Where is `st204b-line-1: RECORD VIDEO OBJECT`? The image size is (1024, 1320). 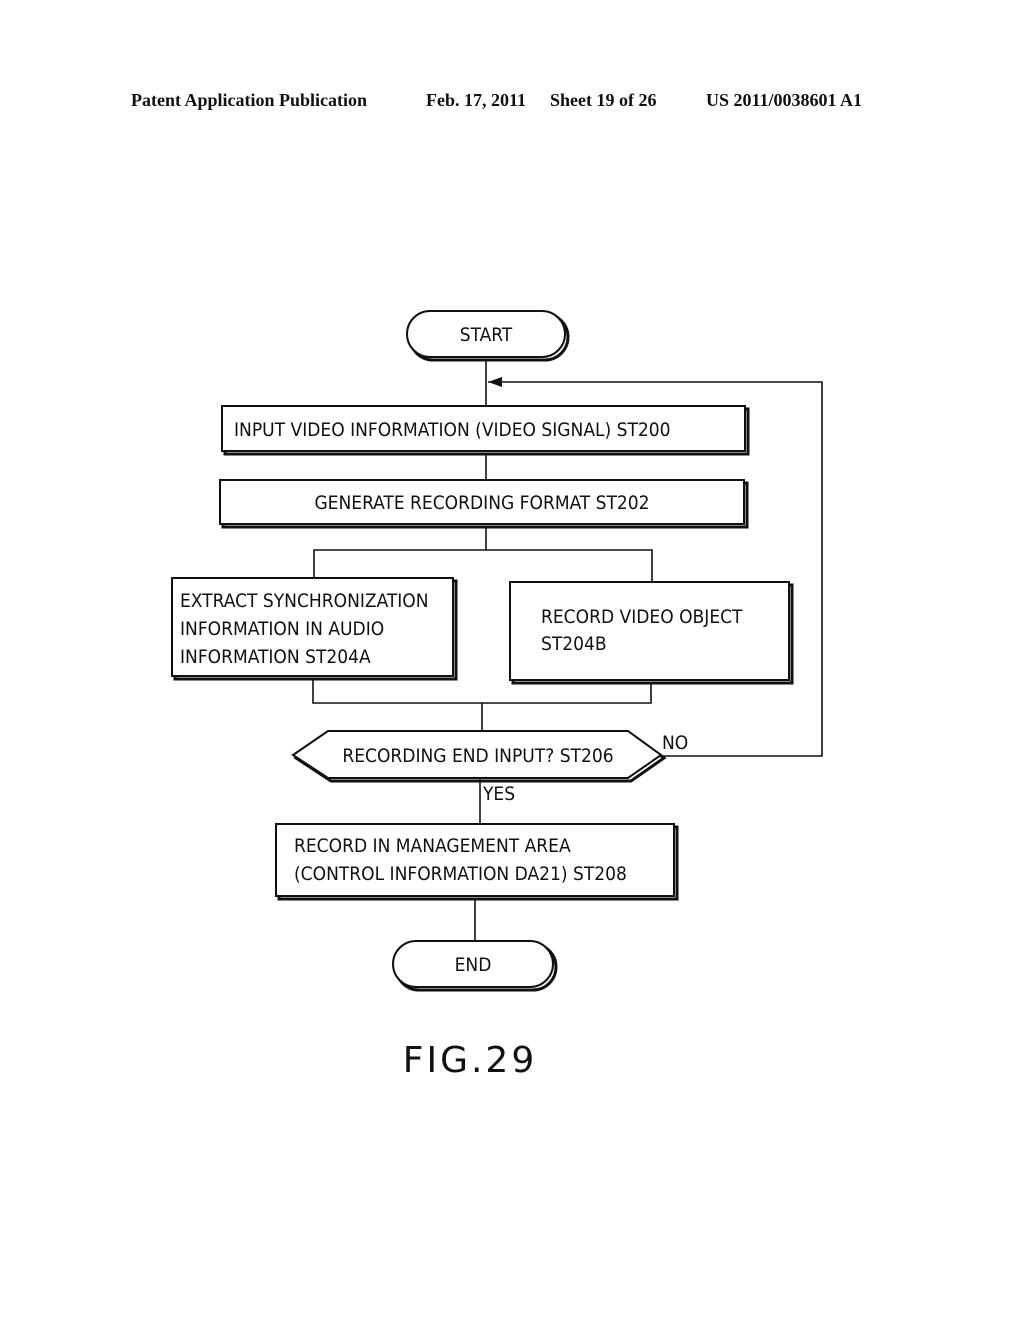 st204b-line-1: RECORD VIDEO OBJECT is located at coordinates (642, 617).